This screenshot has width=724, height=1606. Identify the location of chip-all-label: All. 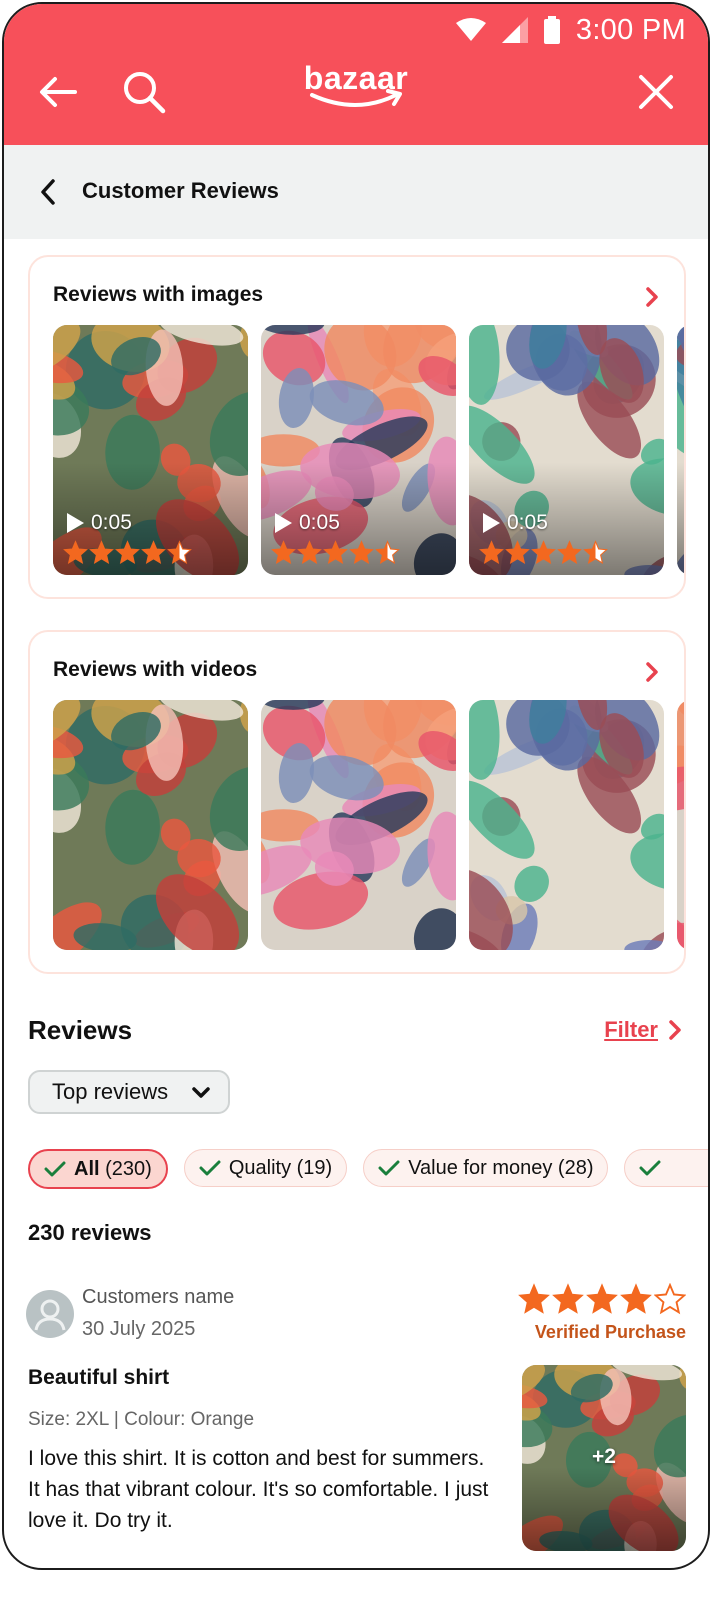
(87, 1168).